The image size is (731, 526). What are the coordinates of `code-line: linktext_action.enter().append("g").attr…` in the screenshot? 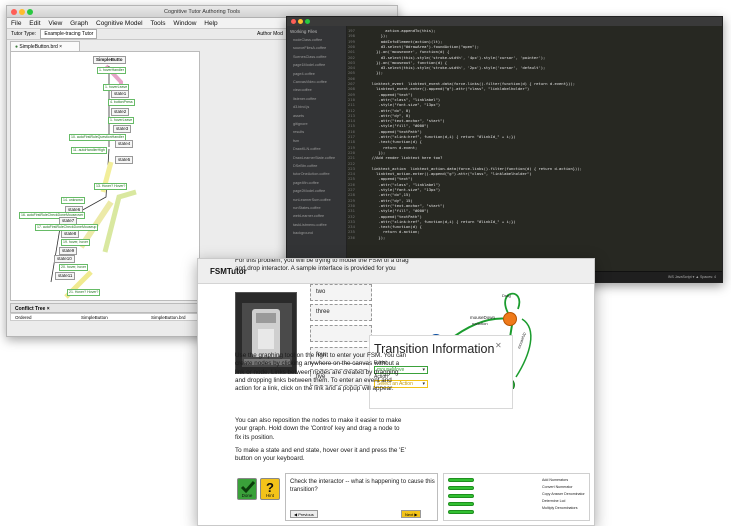 It's located at (449, 174).